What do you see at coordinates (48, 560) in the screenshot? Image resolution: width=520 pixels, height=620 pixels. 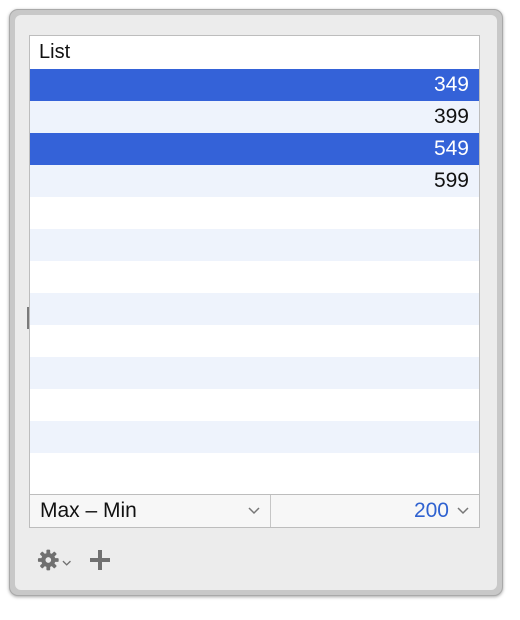 I see `gear-icon` at bounding box center [48, 560].